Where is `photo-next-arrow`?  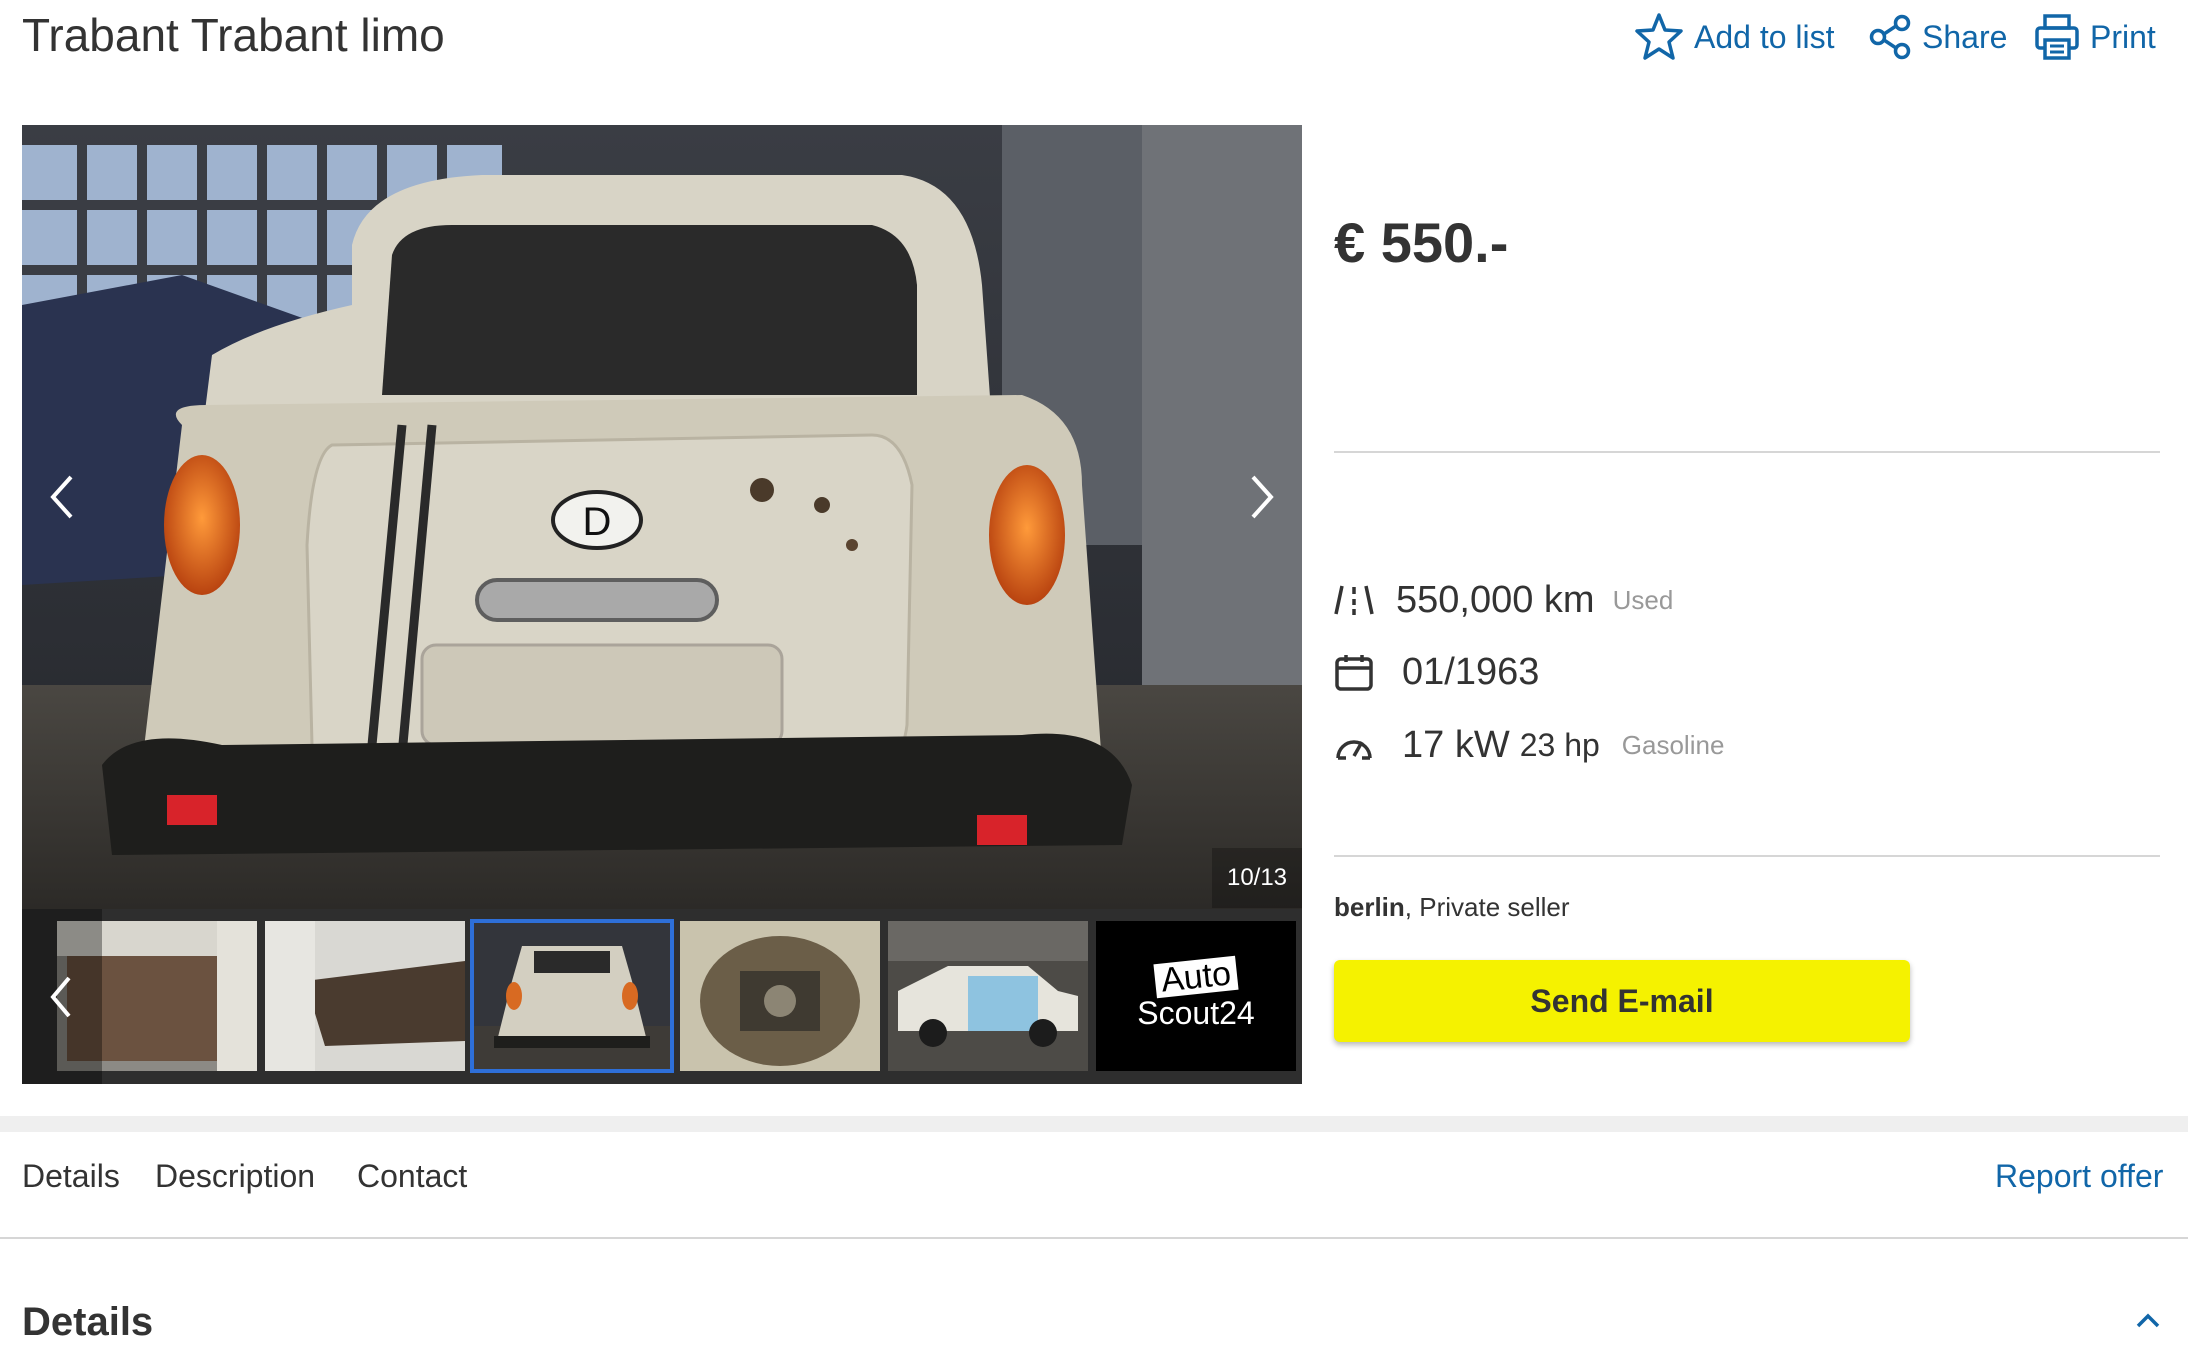
photo-next-arrow is located at coordinates (1262, 497).